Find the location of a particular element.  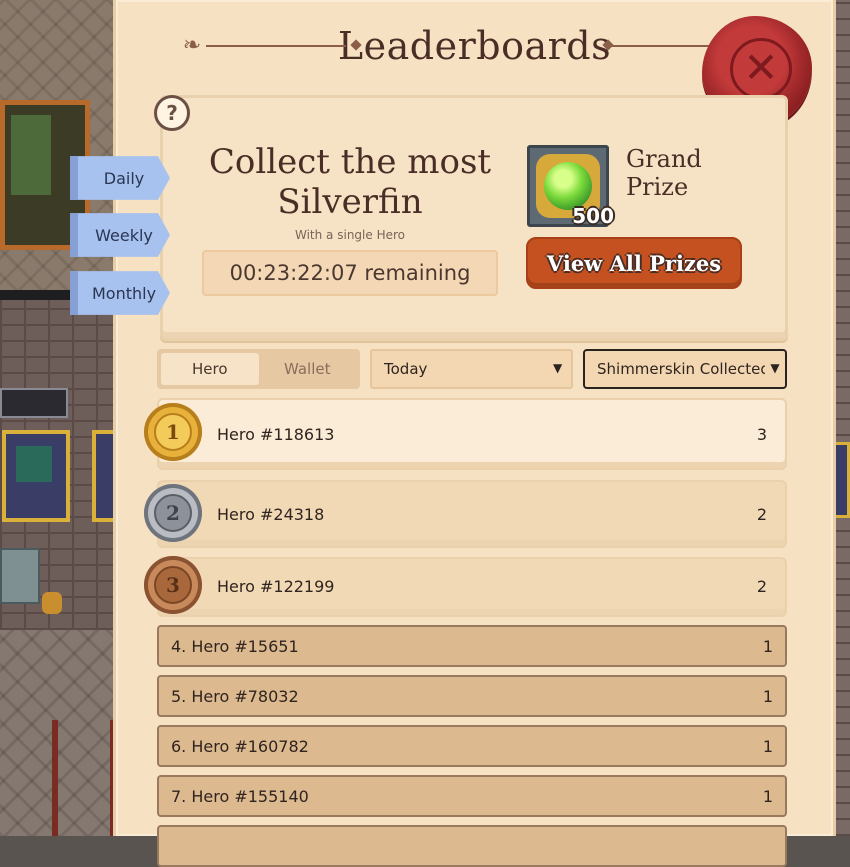

page-title: Leaderboards is located at coordinates (474, 46).